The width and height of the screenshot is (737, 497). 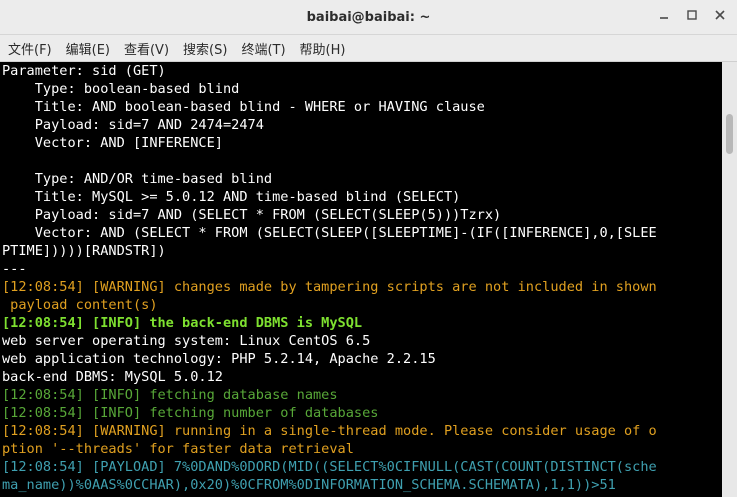 I want to click on window-controls, so click(x=692, y=15).